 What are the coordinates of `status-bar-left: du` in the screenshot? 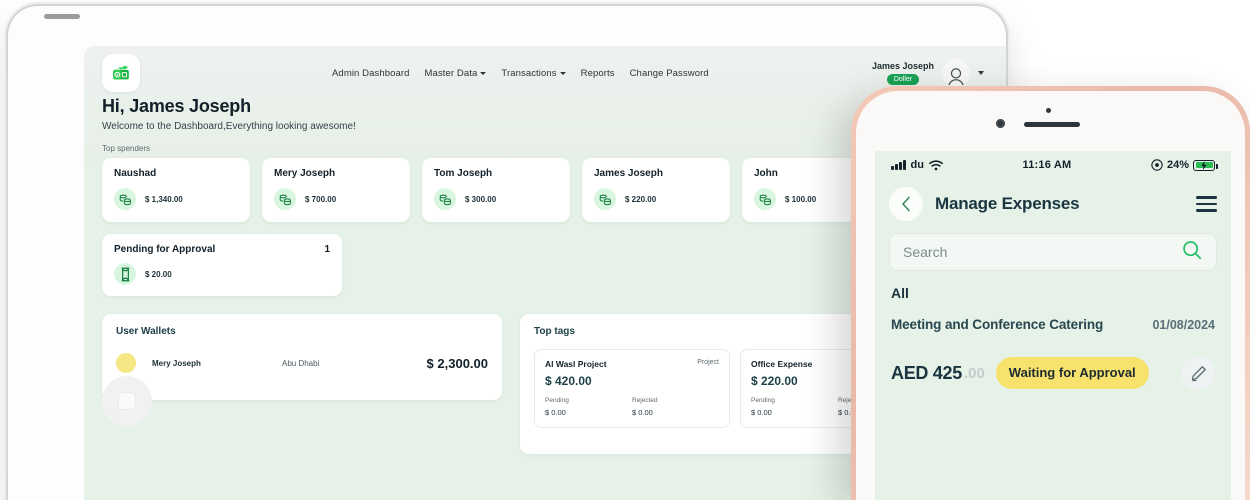 It's located at (917, 165).